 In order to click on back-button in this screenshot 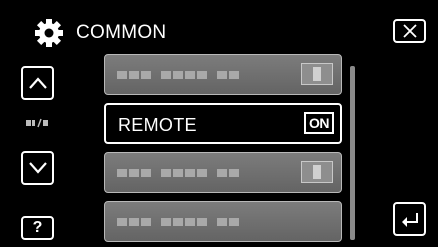, I will do `click(409, 219)`.